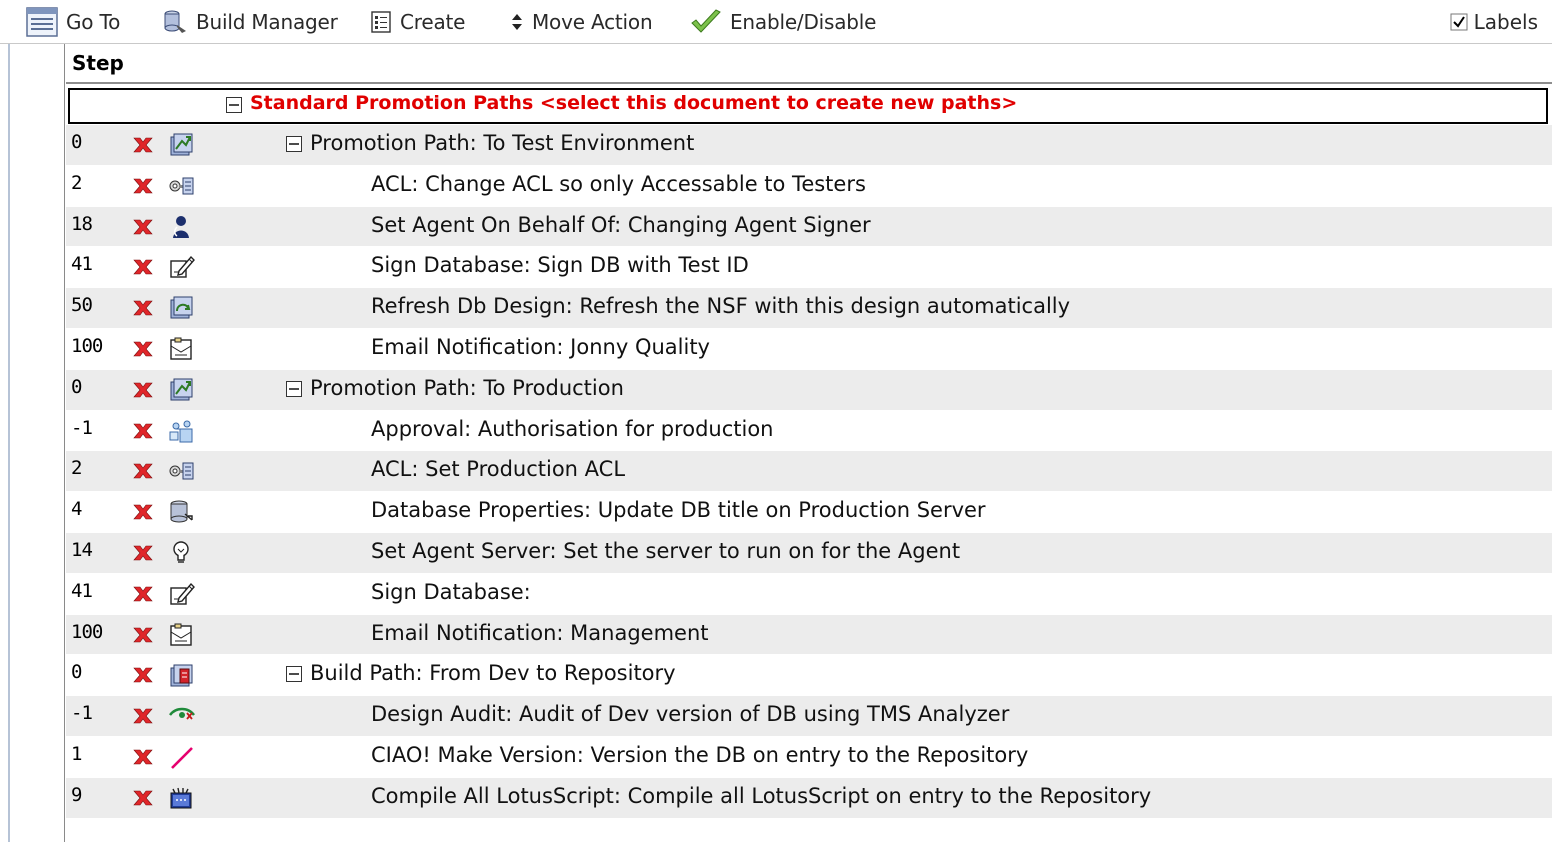 The image size is (1552, 842). Describe the element at coordinates (182, 555) in the screenshot. I see `agent-server-icon` at that location.